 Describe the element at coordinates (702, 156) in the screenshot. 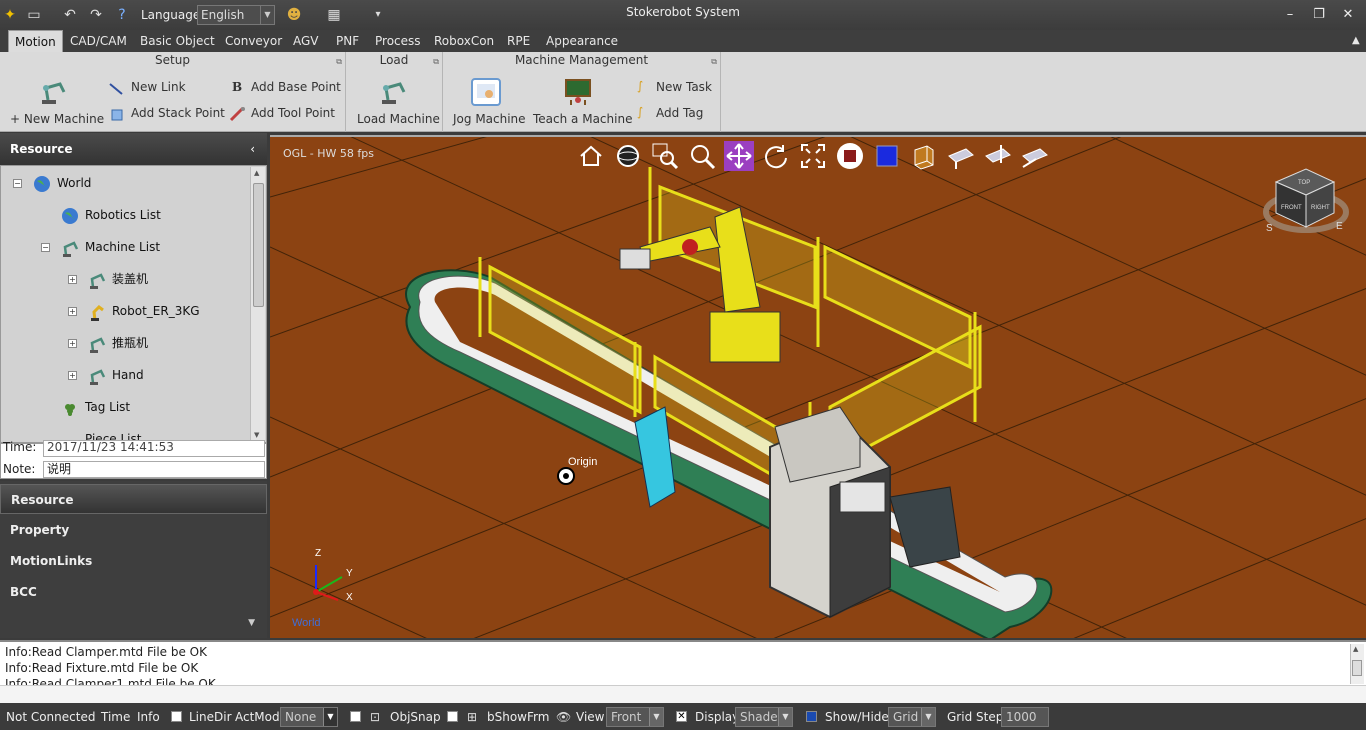

I see `zoom-icon` at that location.